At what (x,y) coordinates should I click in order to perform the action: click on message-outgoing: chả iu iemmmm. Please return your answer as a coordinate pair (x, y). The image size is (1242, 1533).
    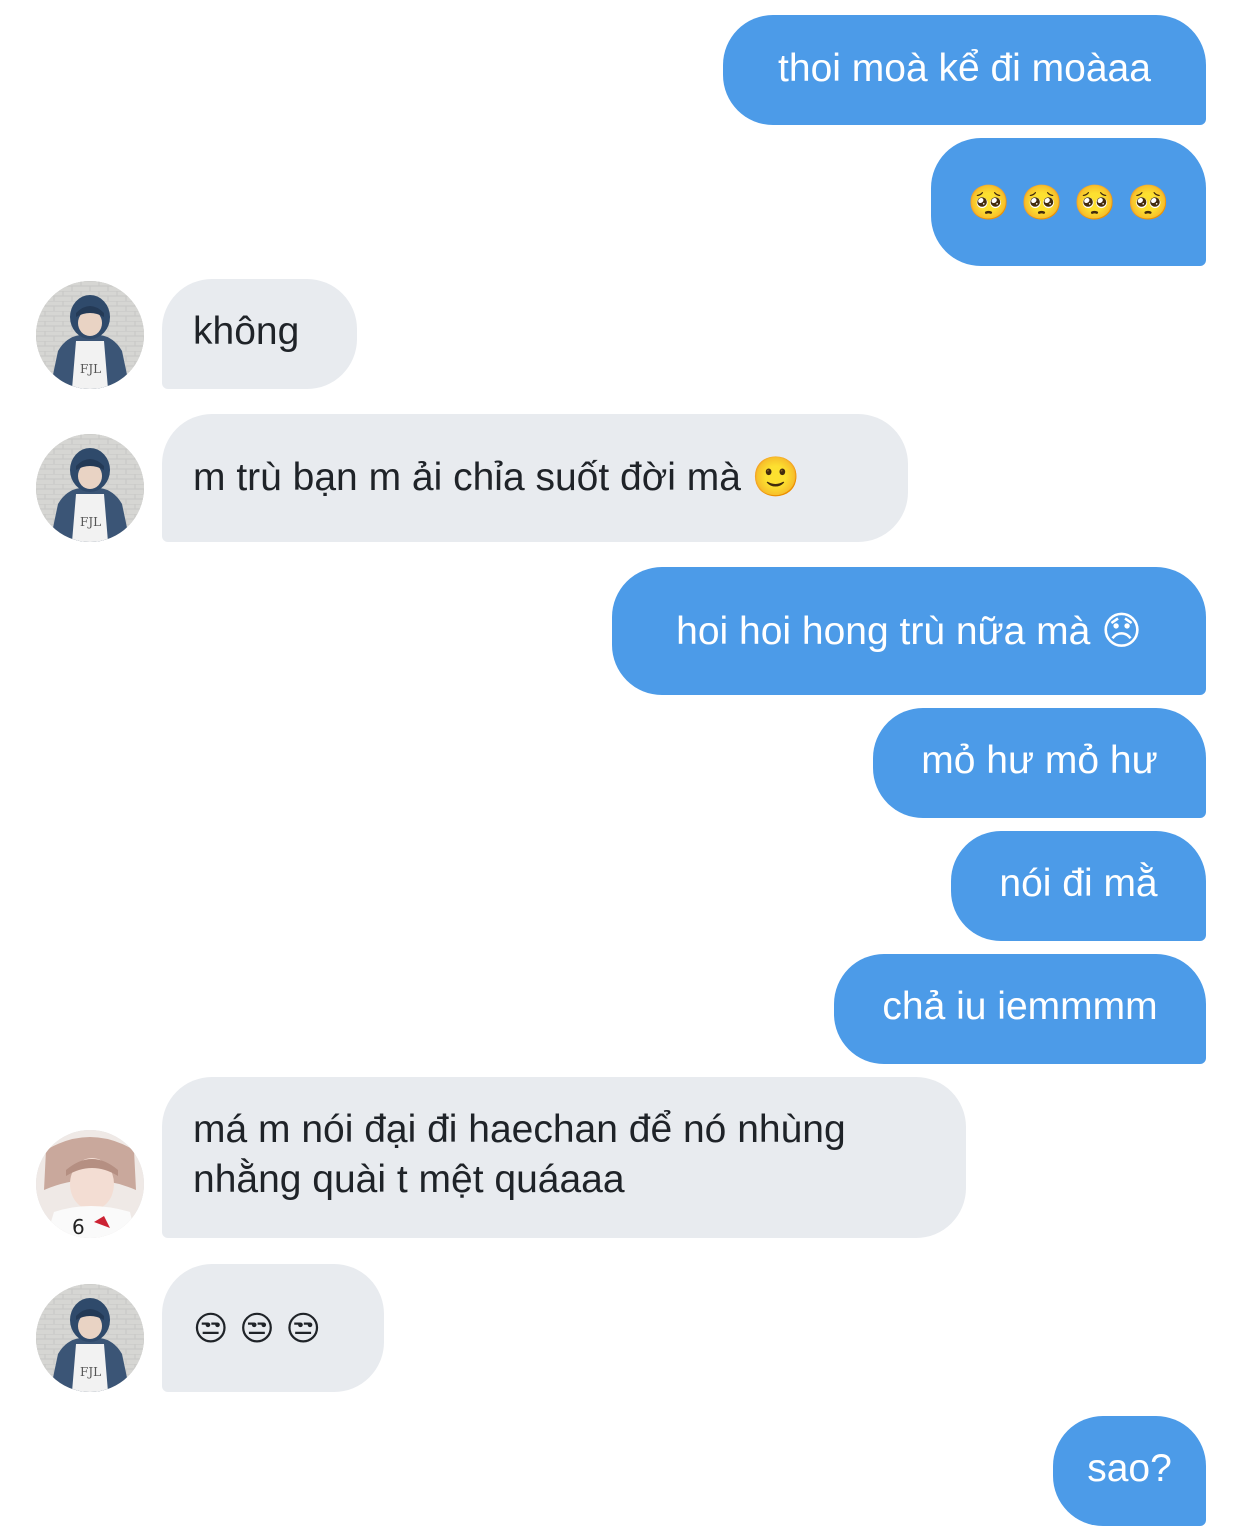
    Looking at the image, I should click on (1020, 1009).